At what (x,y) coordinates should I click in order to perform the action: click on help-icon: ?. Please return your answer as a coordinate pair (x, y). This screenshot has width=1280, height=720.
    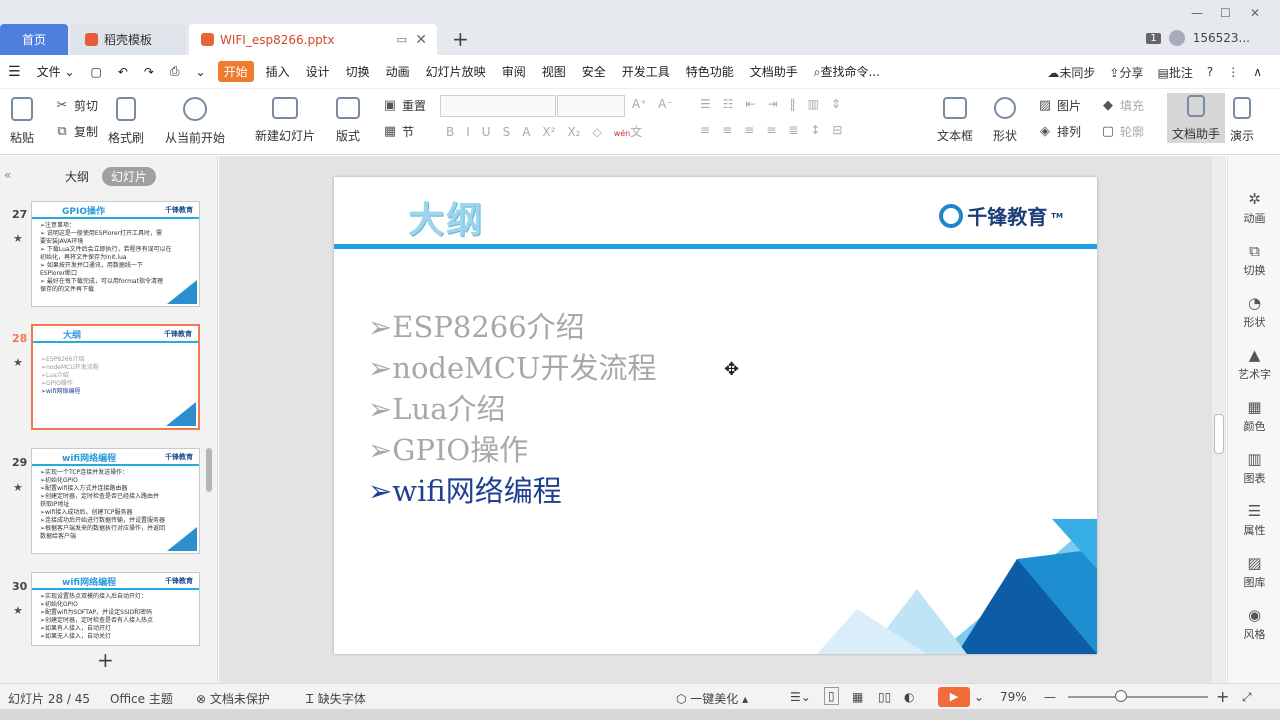
    Looking at the image, I should click on (1210, 72).